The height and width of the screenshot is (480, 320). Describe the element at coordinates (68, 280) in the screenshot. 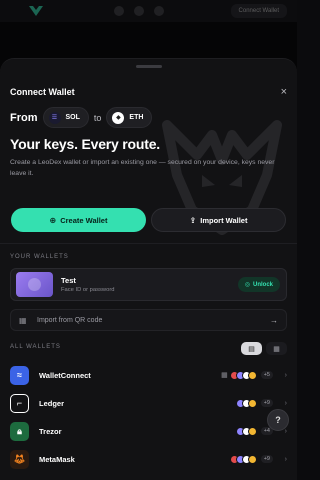

I see `wallet-name: Test` at that location.